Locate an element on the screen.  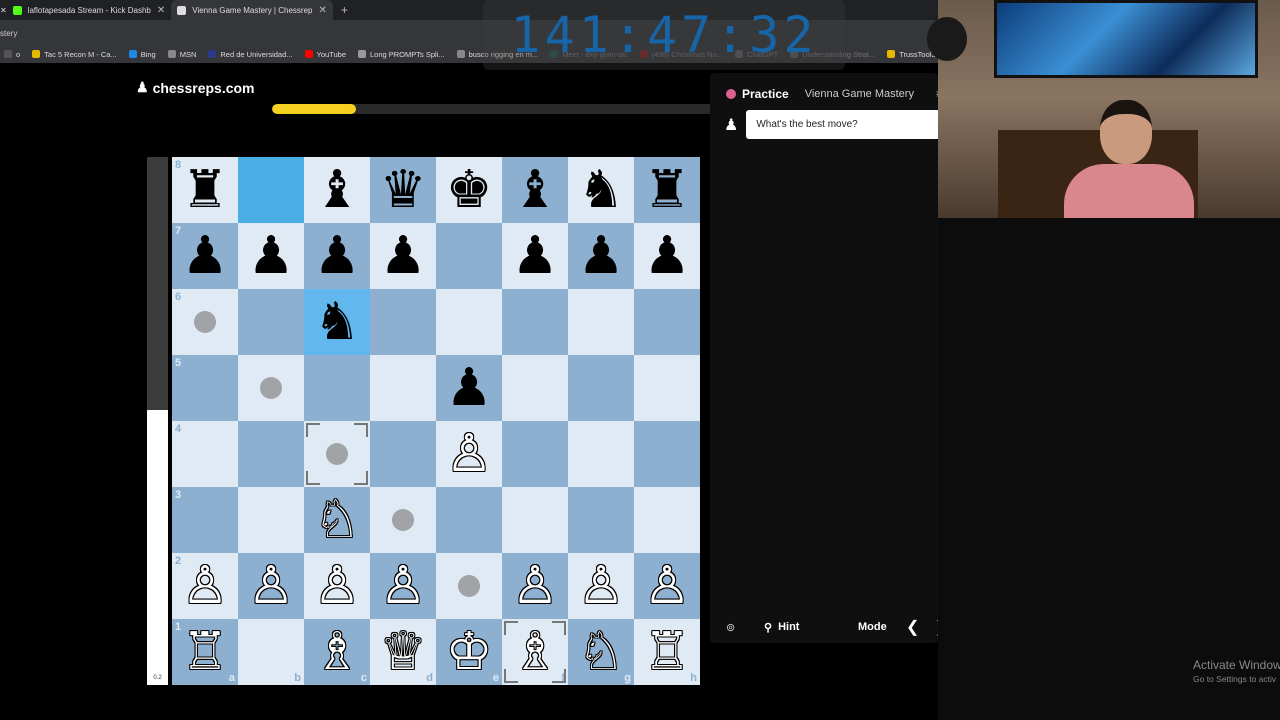
square-f6 is located at coordinates (535, 322).